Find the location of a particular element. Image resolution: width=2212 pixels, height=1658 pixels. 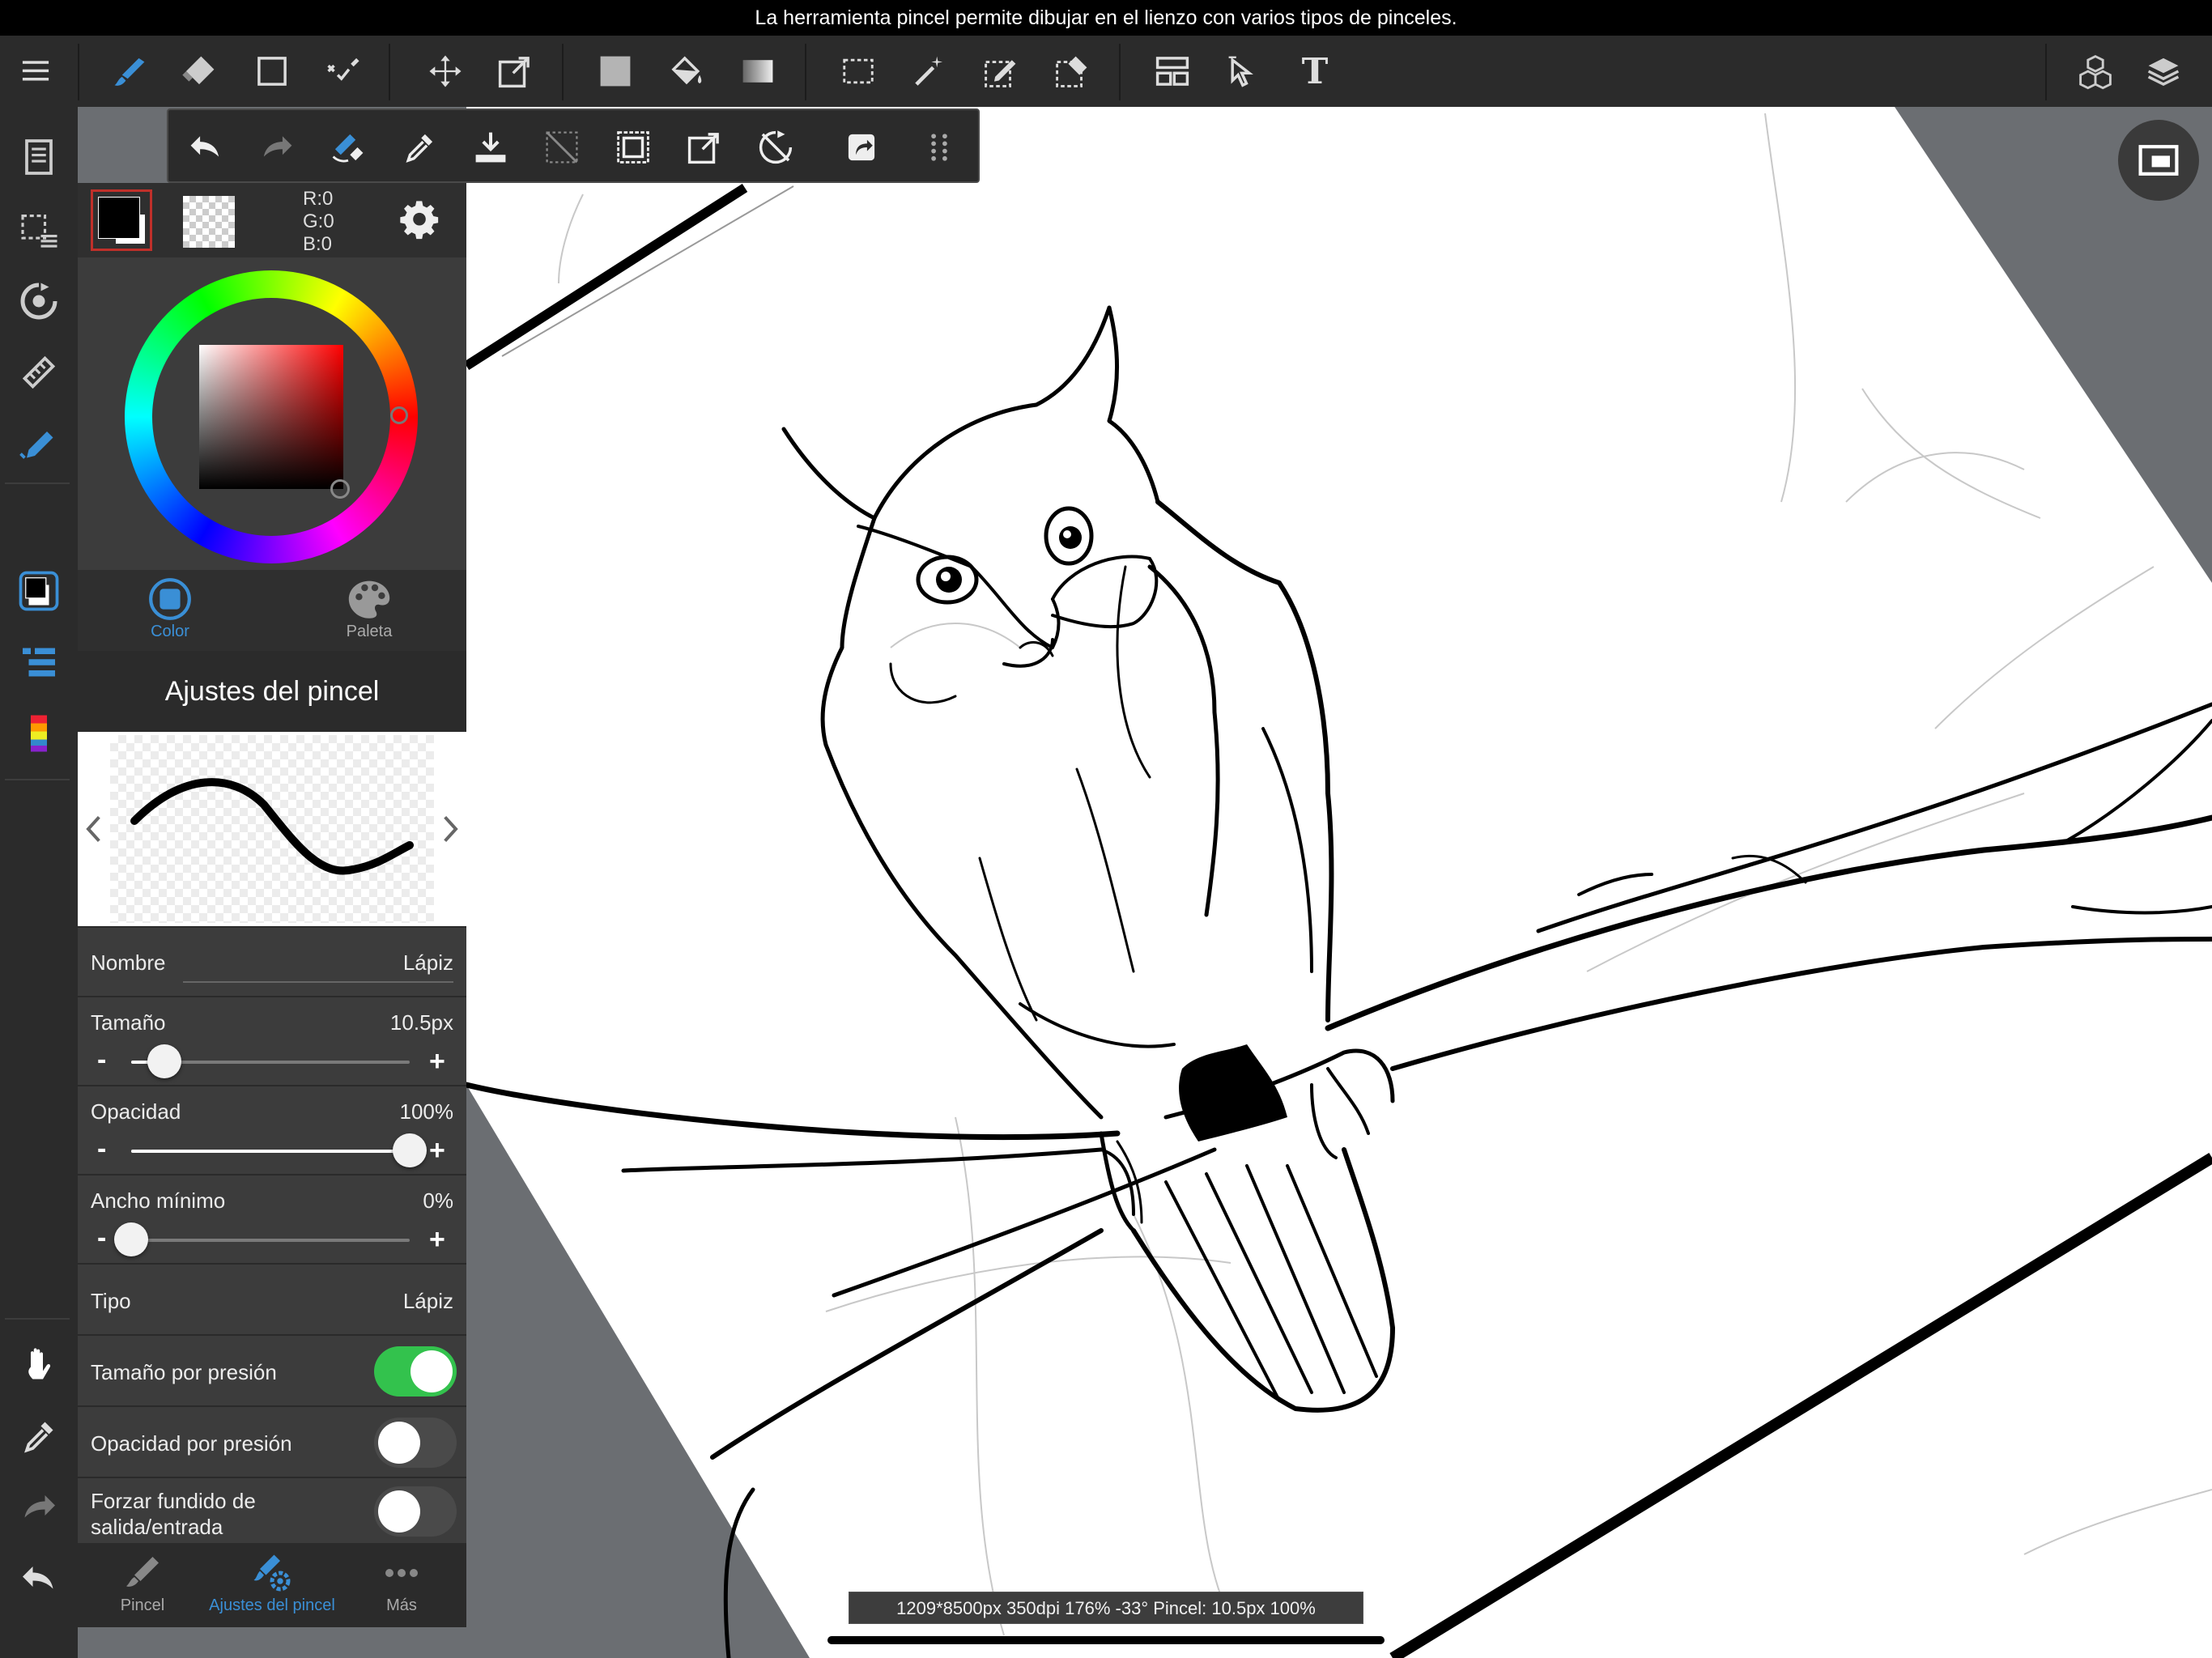

size-slider-knob is located at coordinates (164, 1061).